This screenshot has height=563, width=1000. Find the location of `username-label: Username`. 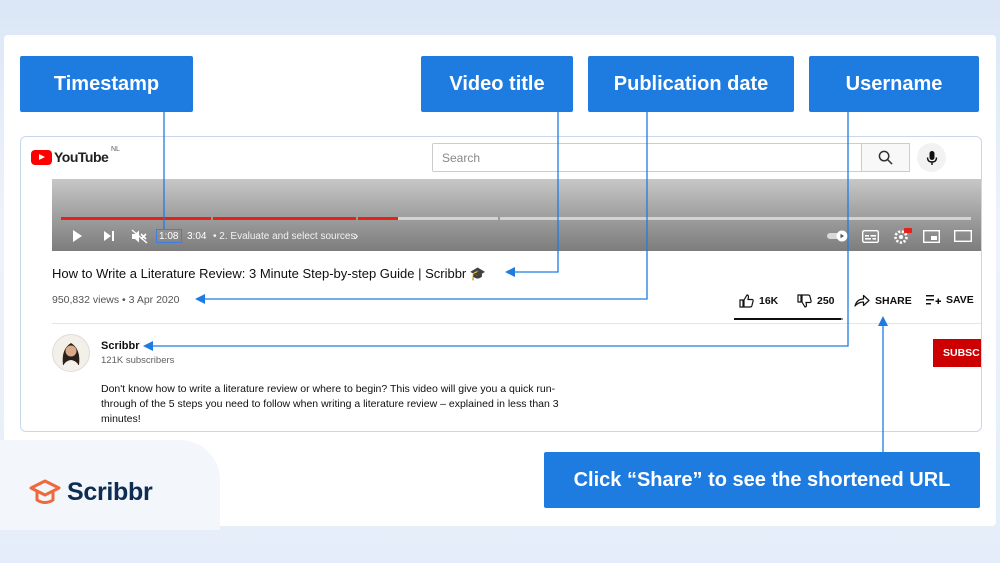

username-label: Username is located at coordinates (894, 84).